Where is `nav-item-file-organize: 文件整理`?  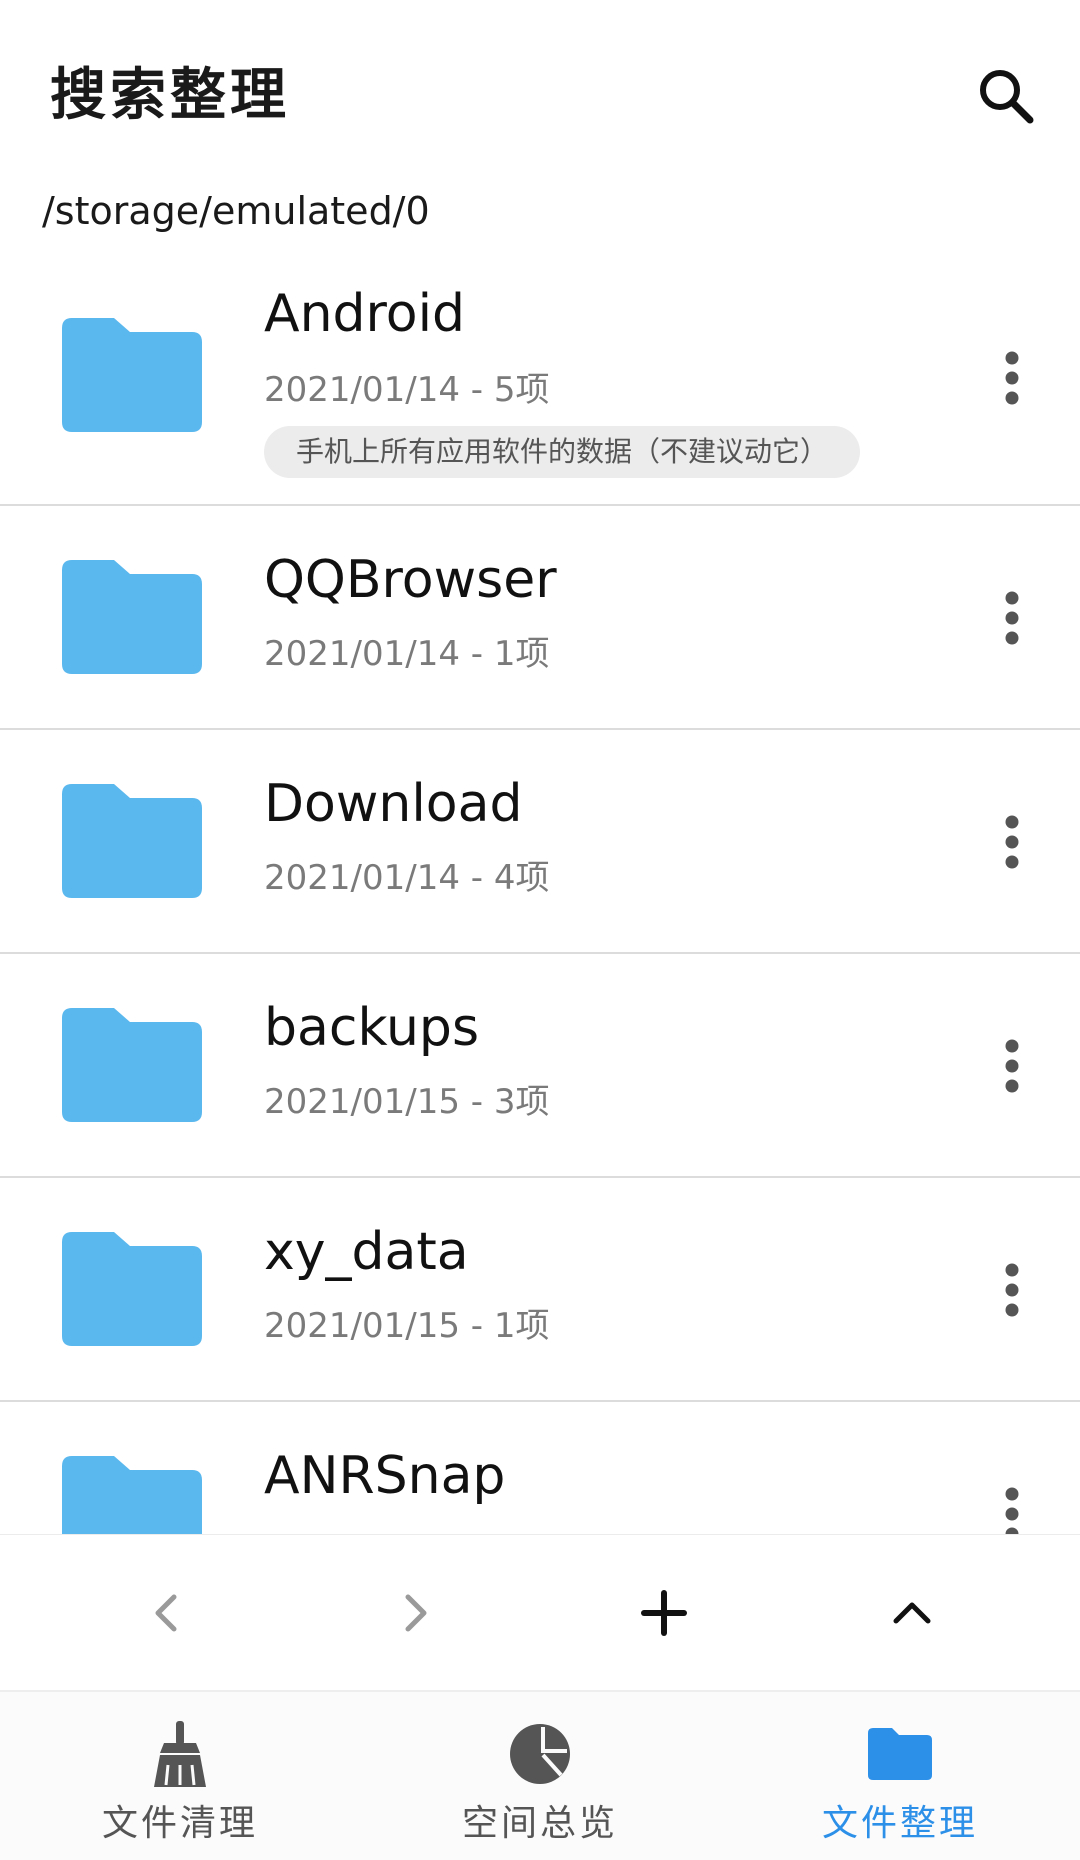 nav-item-file-organize: 文件整理 is located at coordinates (900, 1776).